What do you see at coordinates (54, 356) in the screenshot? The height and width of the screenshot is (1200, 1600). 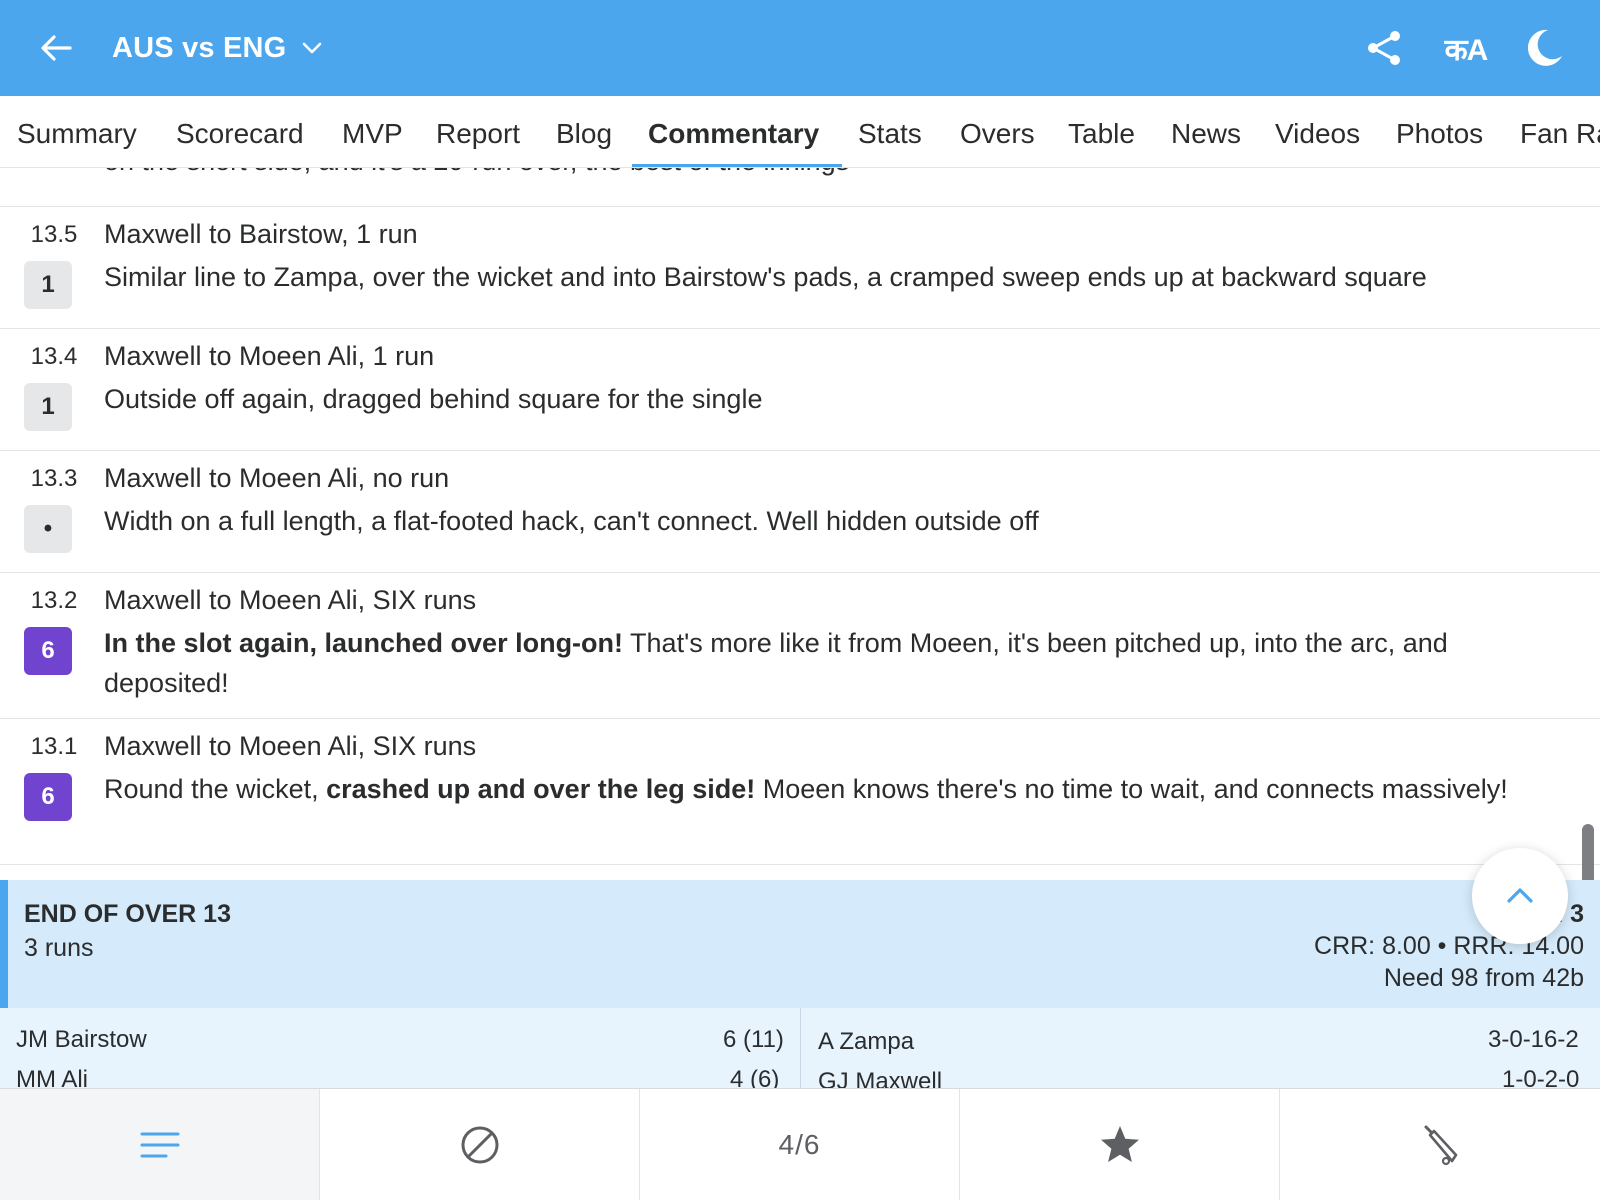 I see `over-number: 13.4` at bounding box center [54, 356].